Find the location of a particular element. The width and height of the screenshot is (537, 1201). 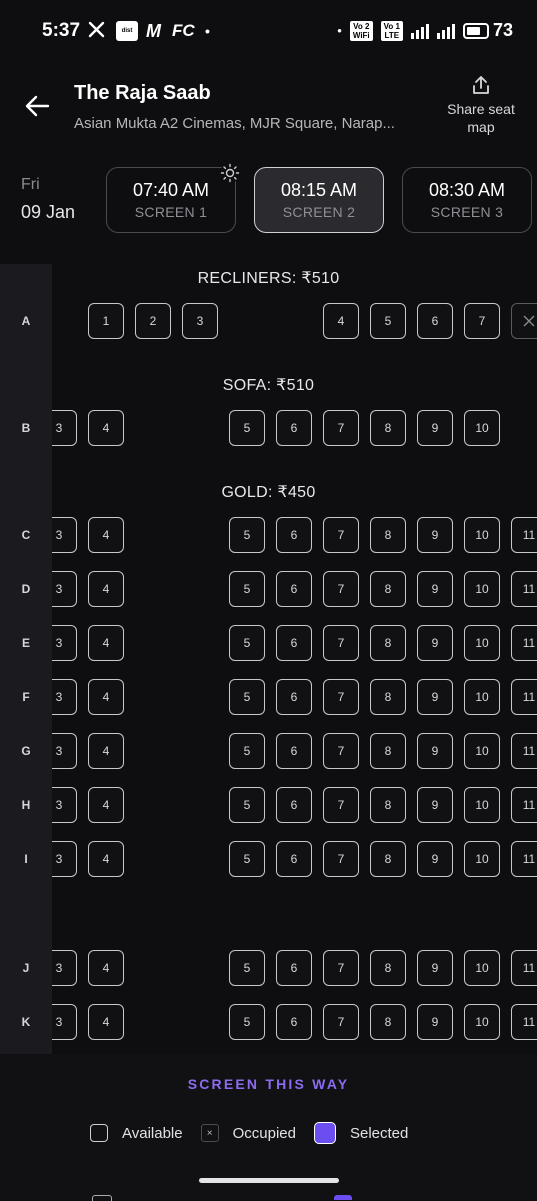

seat-D8: 8 is located at coordinates (388, 589).